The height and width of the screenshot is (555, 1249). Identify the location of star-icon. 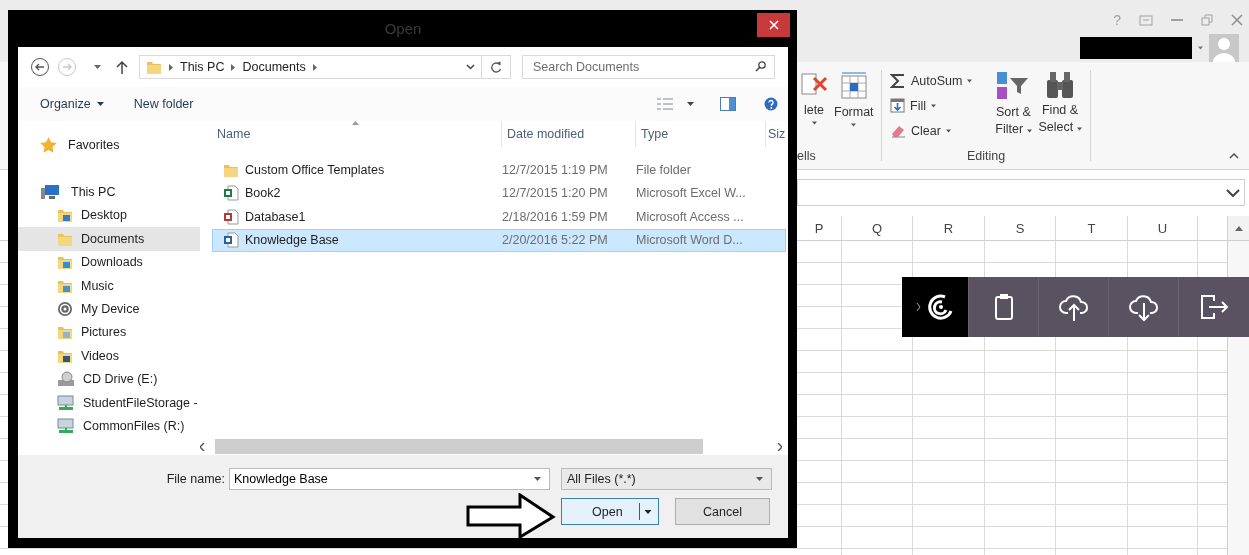
(48, 144).